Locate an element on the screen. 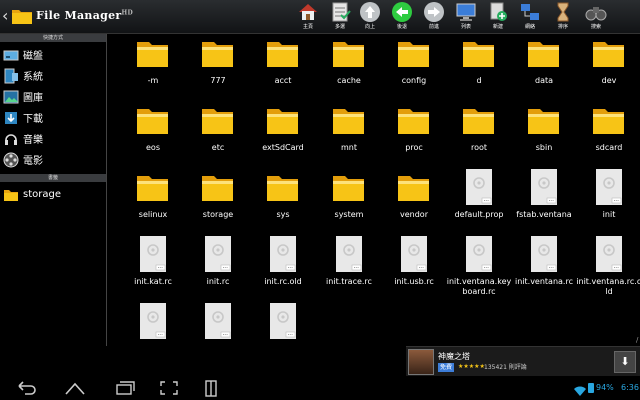  folder-item: root is located at coordinates (479, 134).